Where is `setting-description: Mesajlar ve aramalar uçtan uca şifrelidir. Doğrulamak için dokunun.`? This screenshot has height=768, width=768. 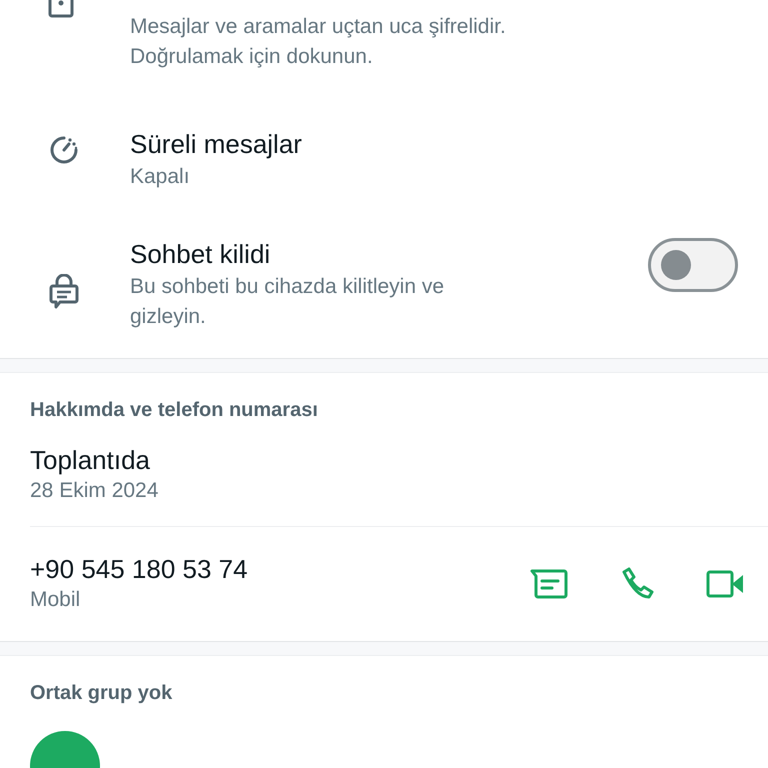 setting-description: Mesajlar ve aramalar uçtan uca şifrelidir. Doğrulamak için dokunun. is located at coordinates (318, 42).